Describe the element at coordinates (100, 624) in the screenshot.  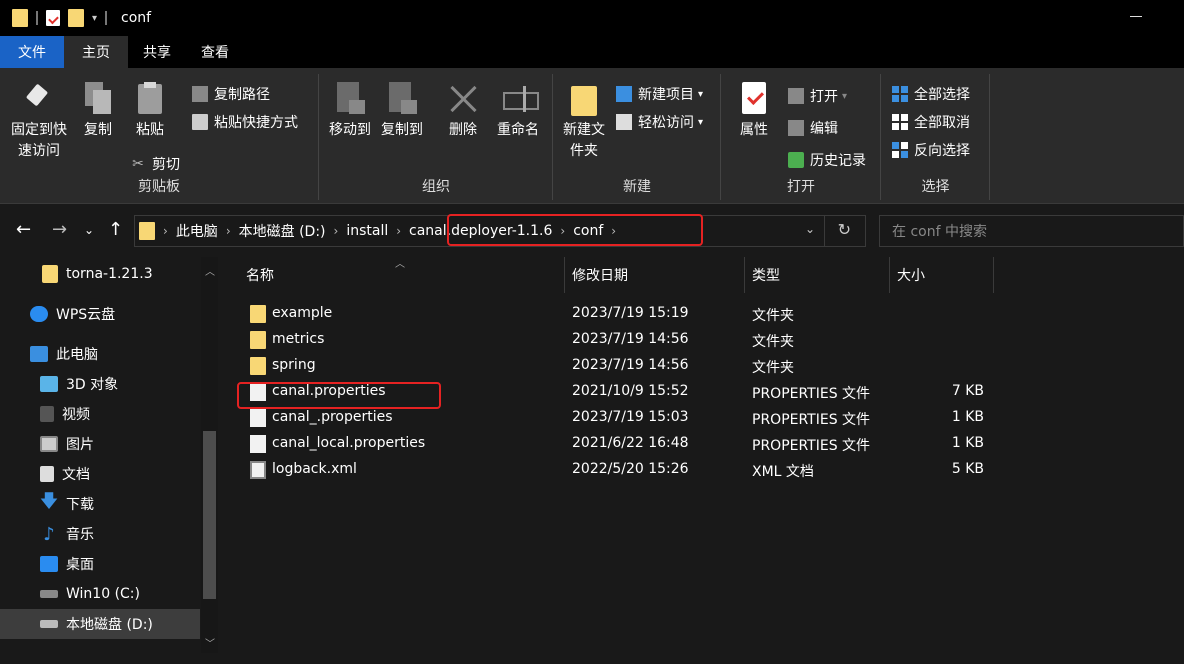
I see `sidebar-item-drive-d: 本地磁盘 (D:)` at that location.